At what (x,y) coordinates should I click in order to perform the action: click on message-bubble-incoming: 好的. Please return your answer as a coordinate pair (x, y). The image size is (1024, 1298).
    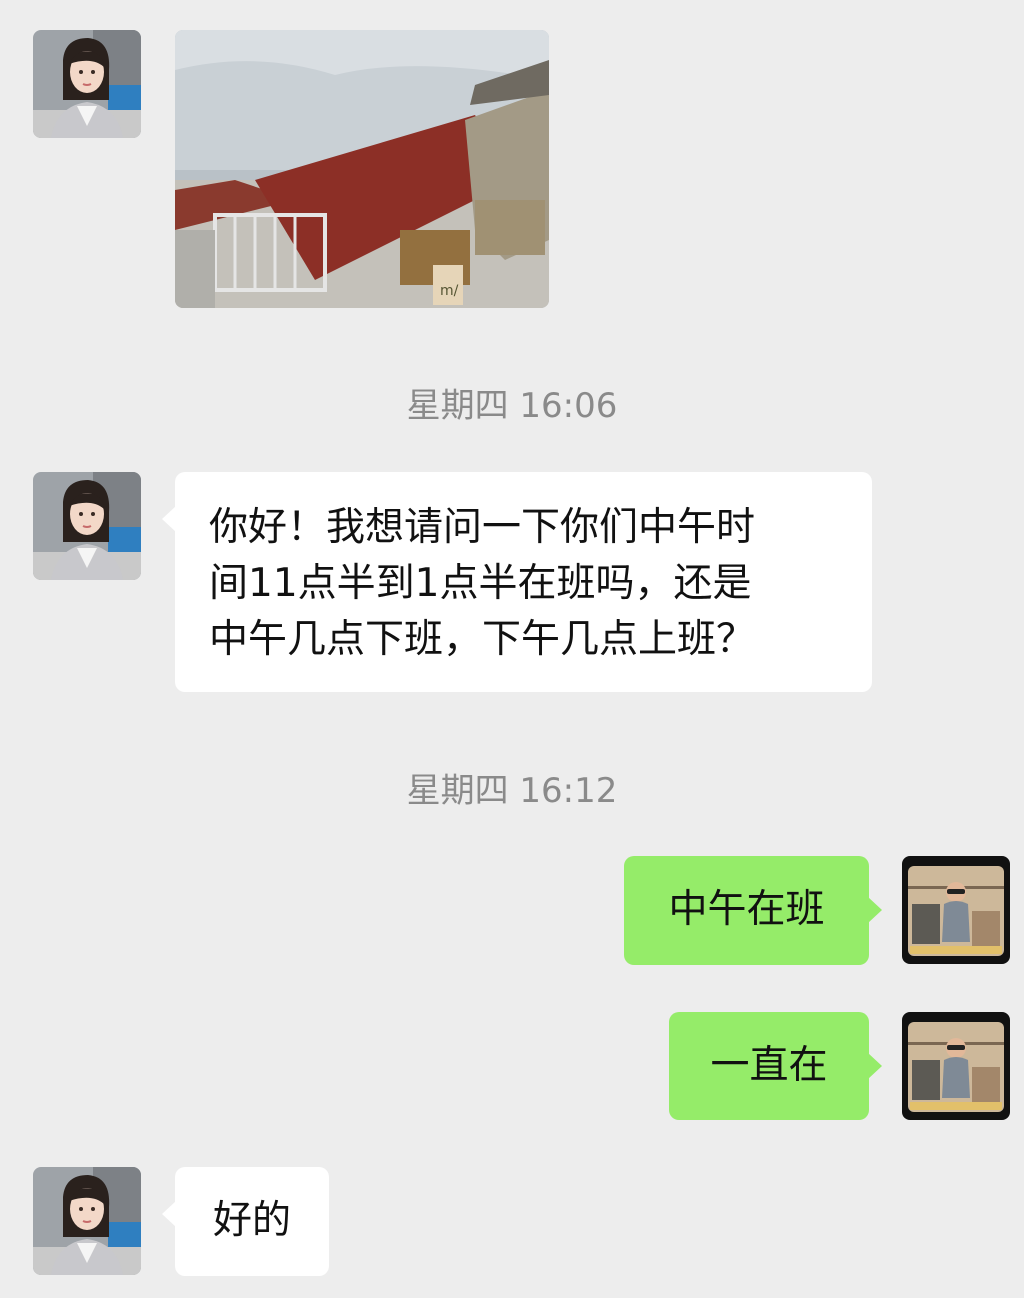
    Looking at the image, I should click on (245, 1221).